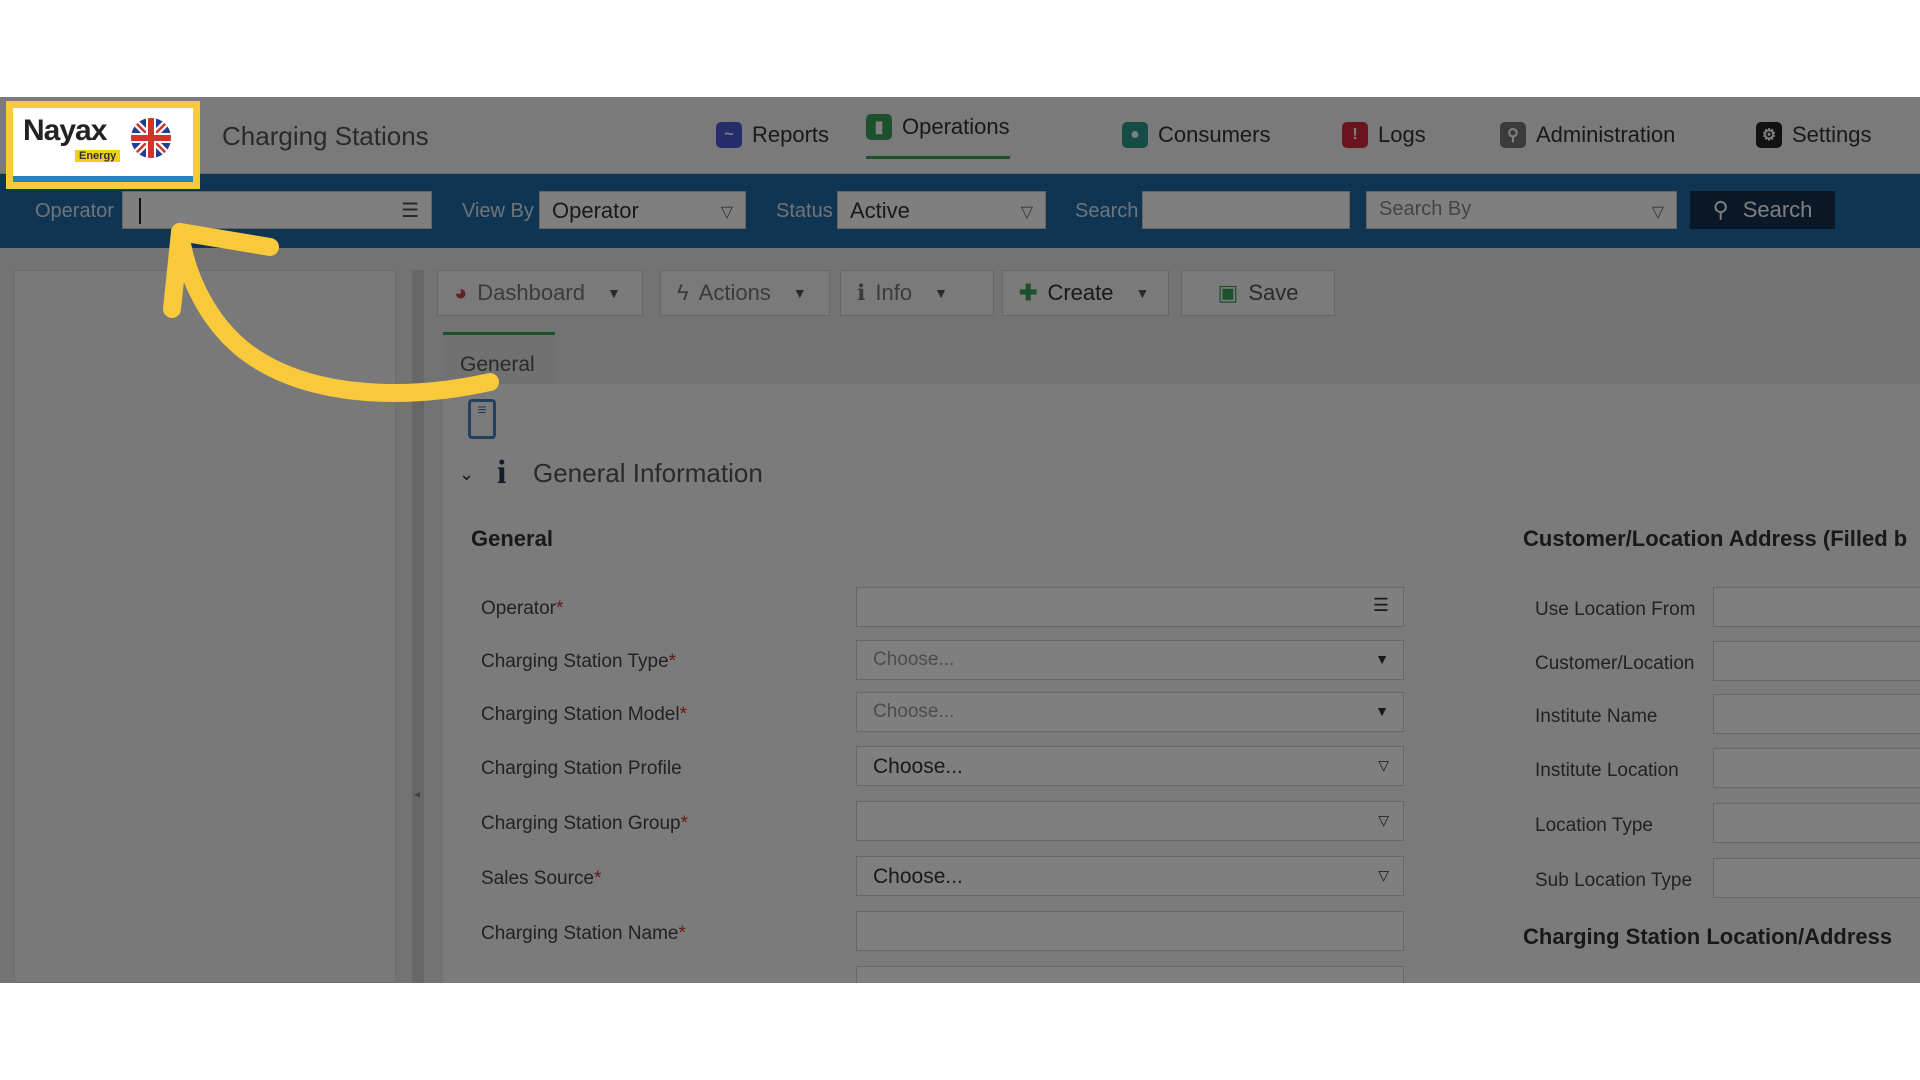 The image size is (1920, 1080). I want to click on text-cursor, so click(140, 211).